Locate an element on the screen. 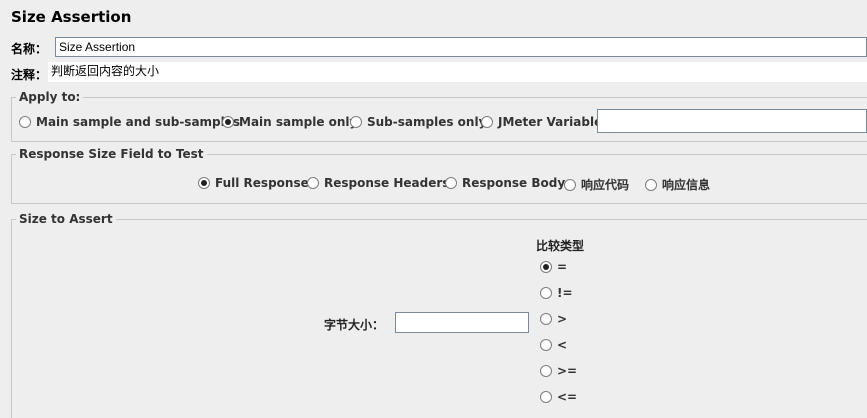 Image resolution: width=867 pixels, height=418 pixels. comment-input: 判断返回内容的大小 is located at coordinates (457, 72).